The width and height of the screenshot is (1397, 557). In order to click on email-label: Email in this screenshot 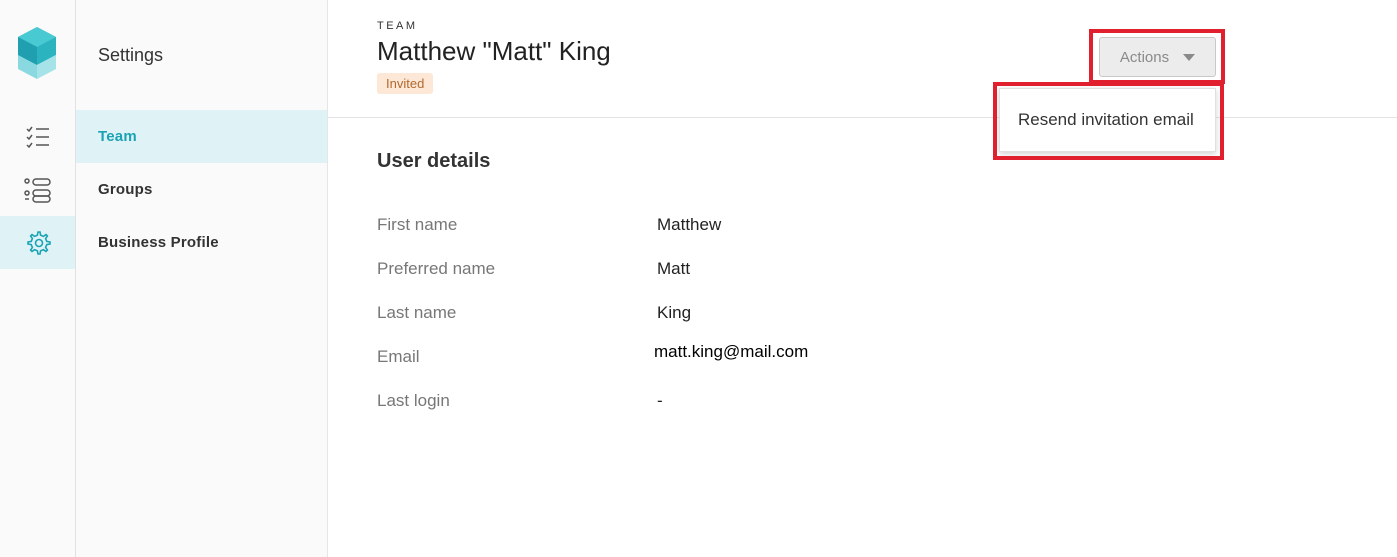, I will do `click(398, 356)`.